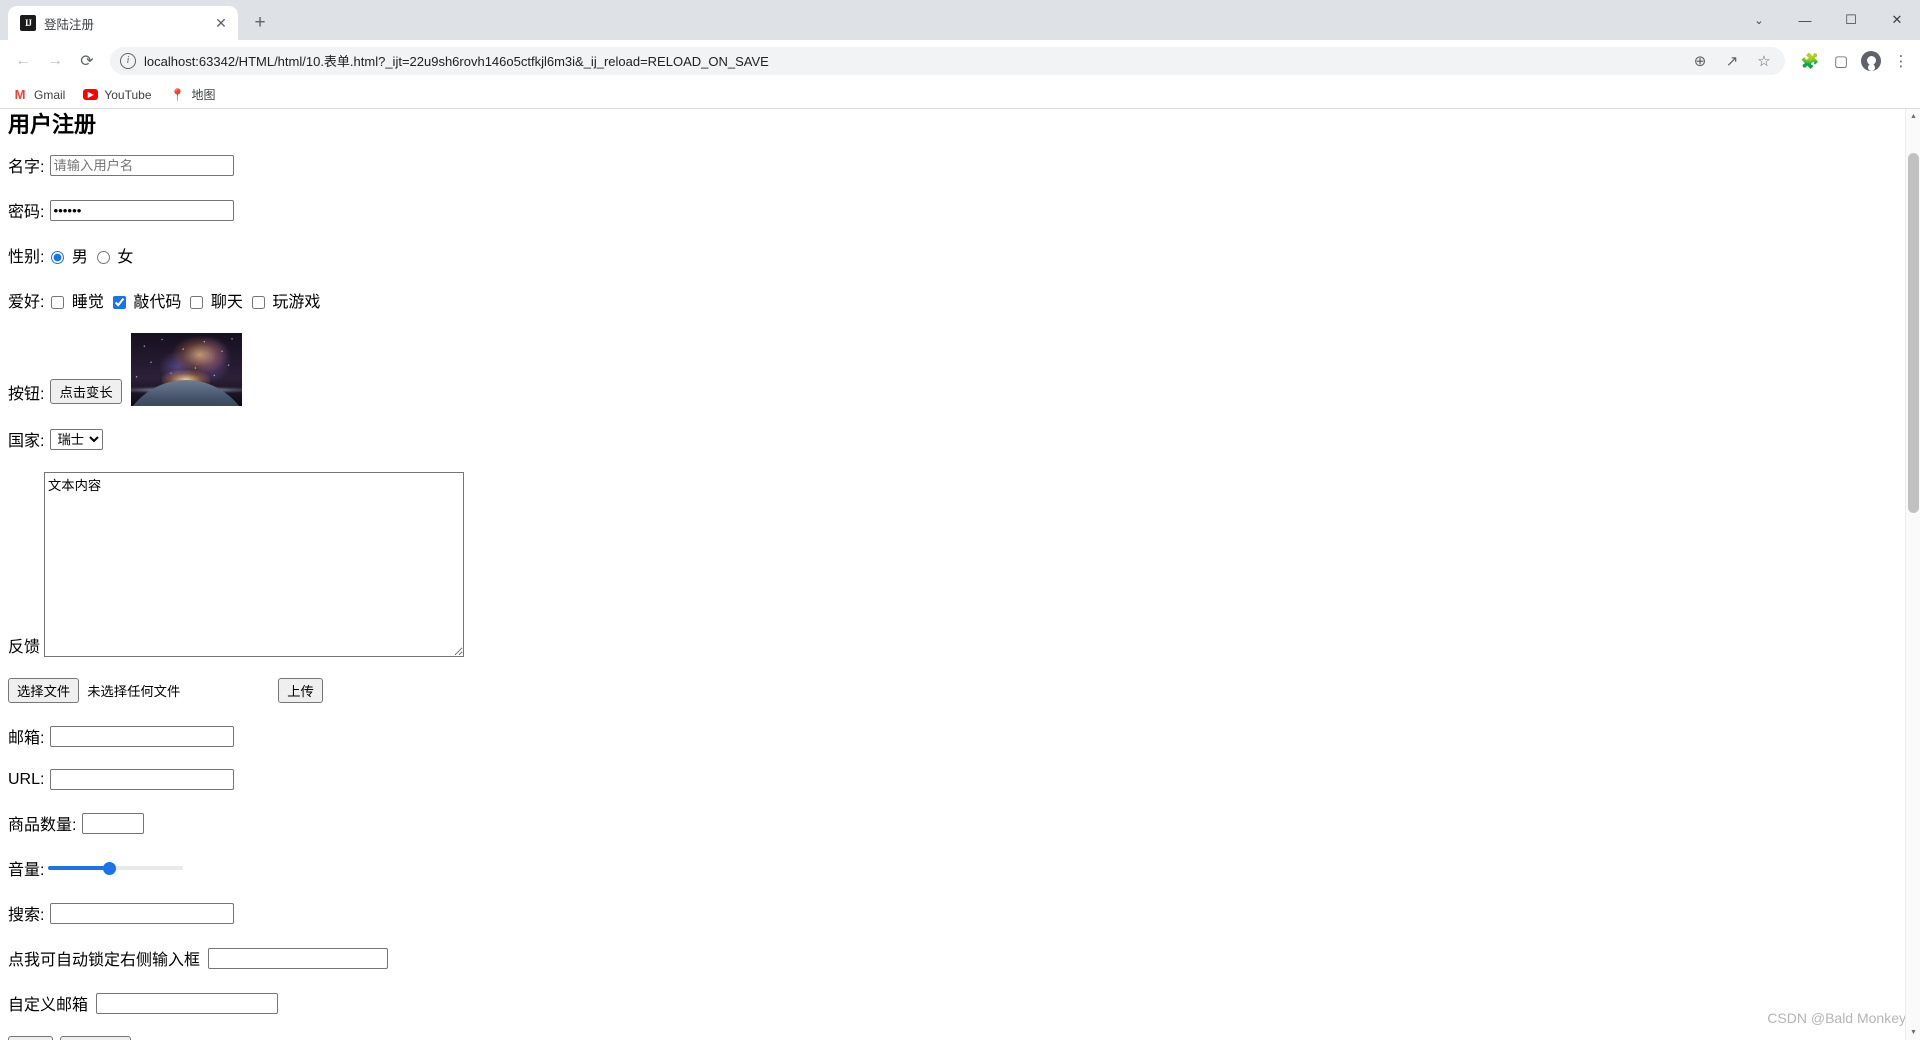 Image resolution: width=1920 pixels, height=1040 pixels. What do you see at coordinates (30, 1038) in the screenshot?
I see `submit-button: 提交` at bounding box center [30, 1038].